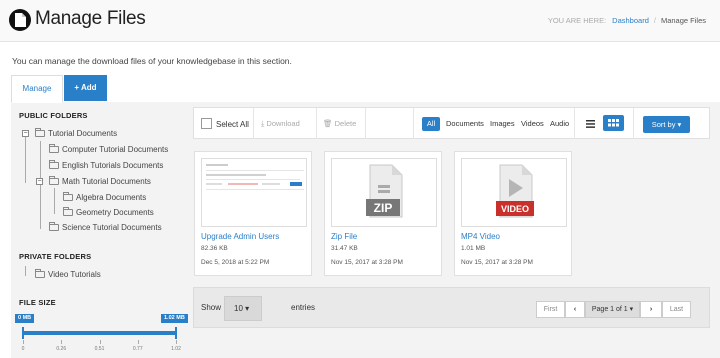  I want to click on zip-file-icon: ZIP, so click(384, 191).